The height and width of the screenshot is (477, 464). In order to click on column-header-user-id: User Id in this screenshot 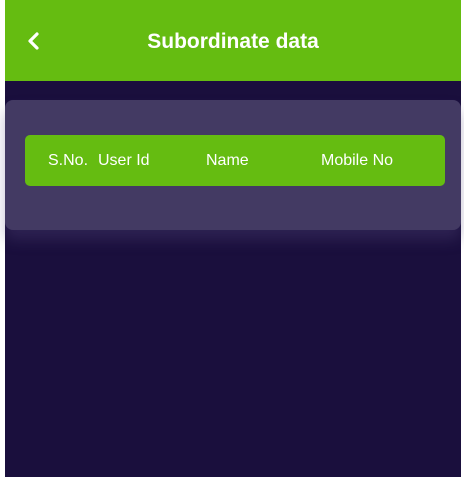, I will do `click(124, 160)`.